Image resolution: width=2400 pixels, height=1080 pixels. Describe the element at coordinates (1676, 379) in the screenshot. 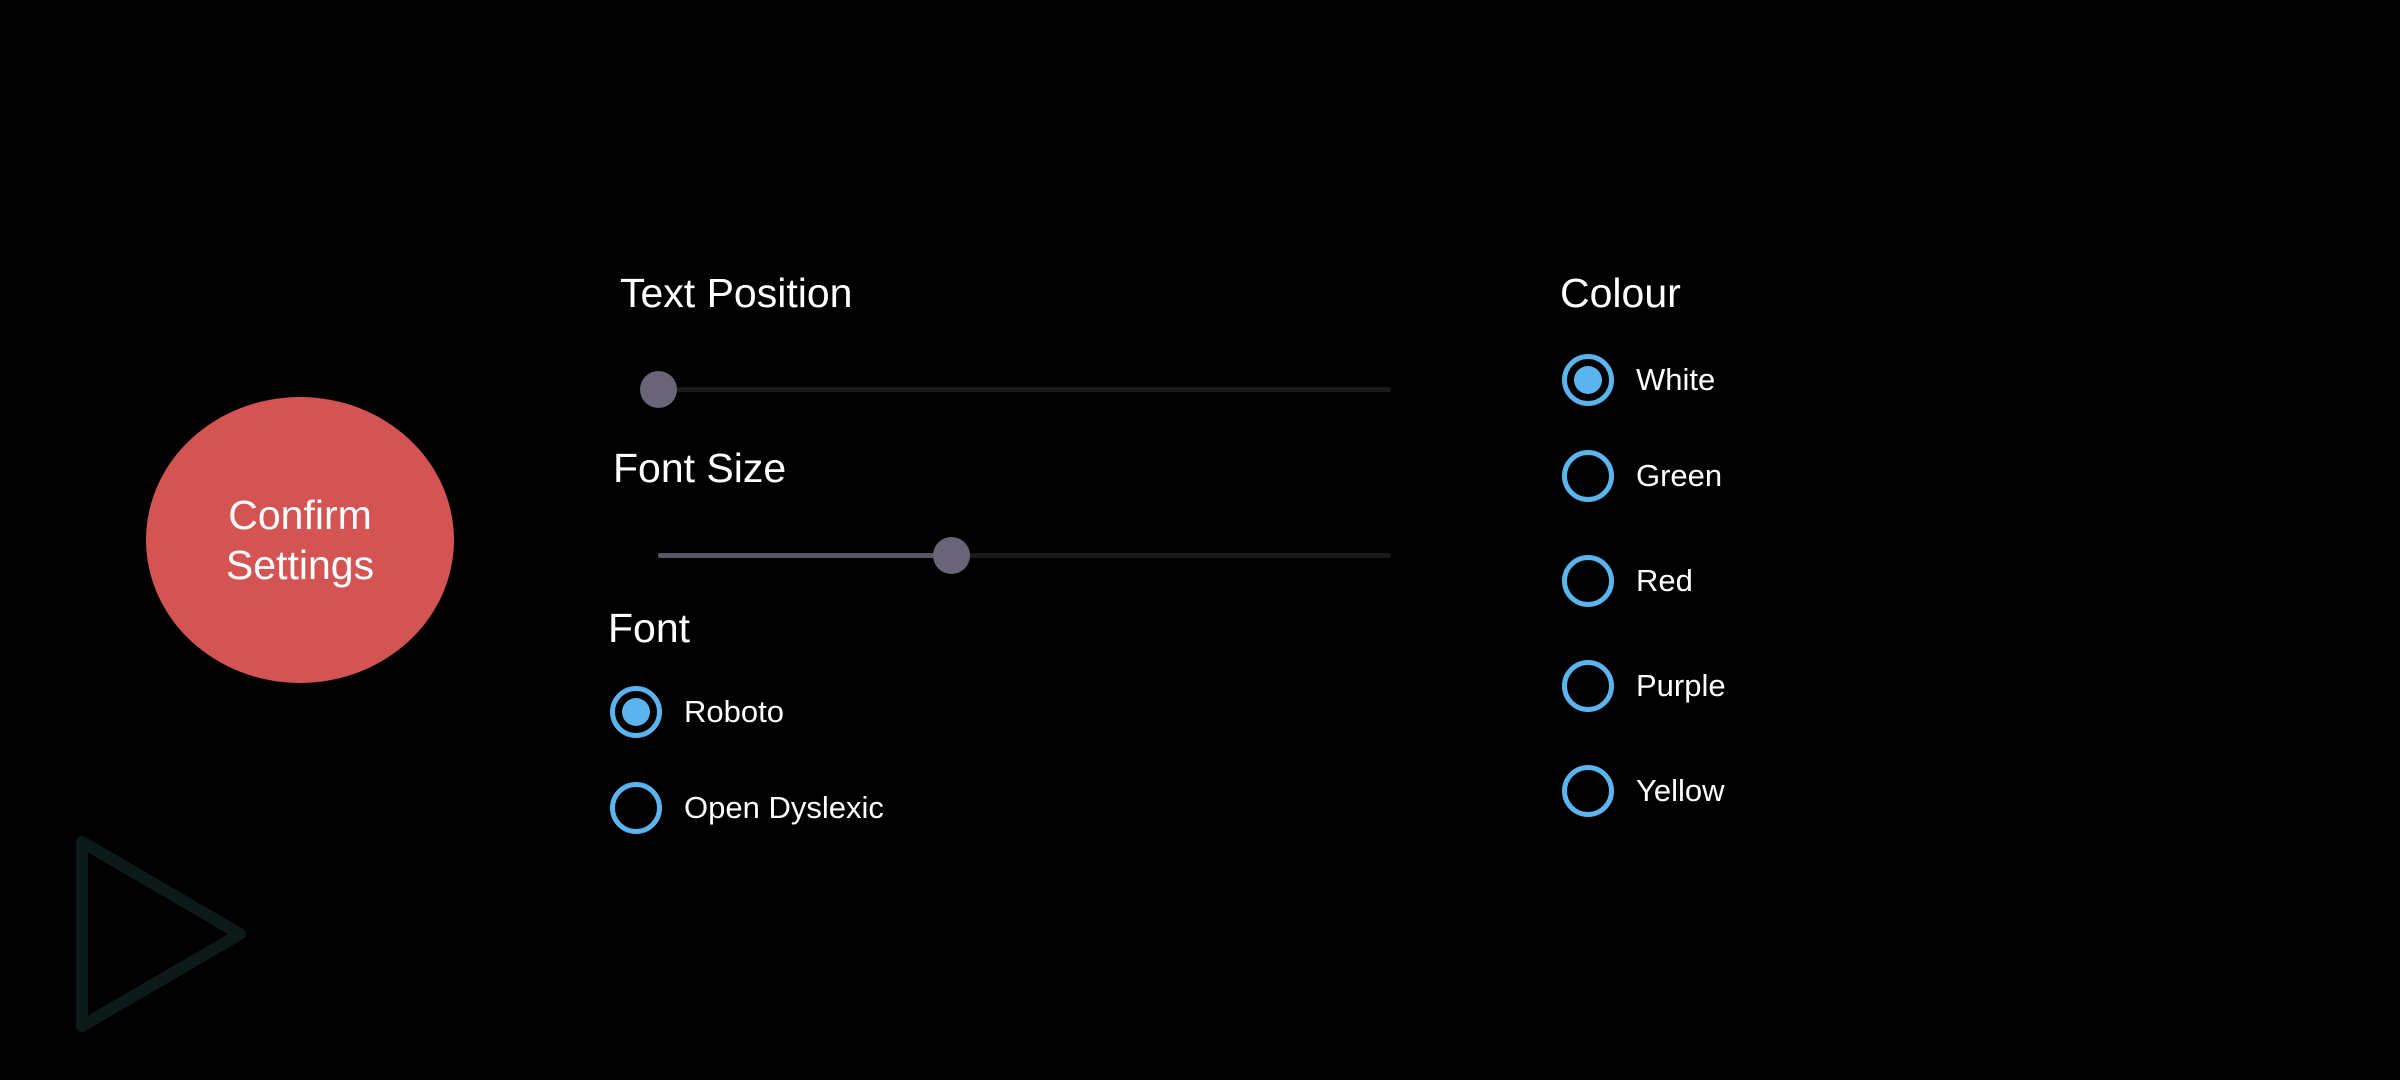

I see `colour-option-label: White` at that location.